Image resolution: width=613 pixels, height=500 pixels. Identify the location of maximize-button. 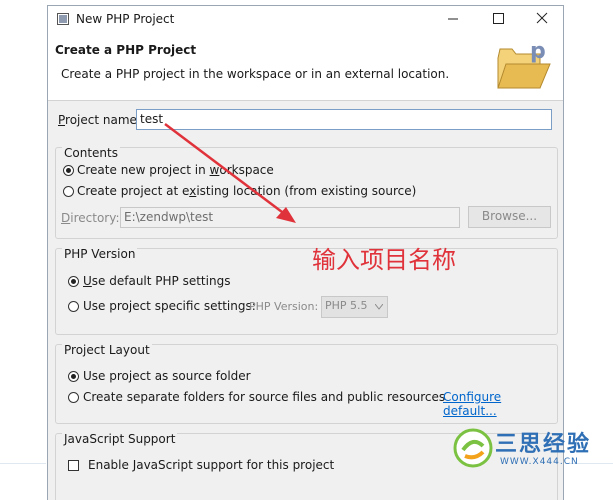
(498, 19).